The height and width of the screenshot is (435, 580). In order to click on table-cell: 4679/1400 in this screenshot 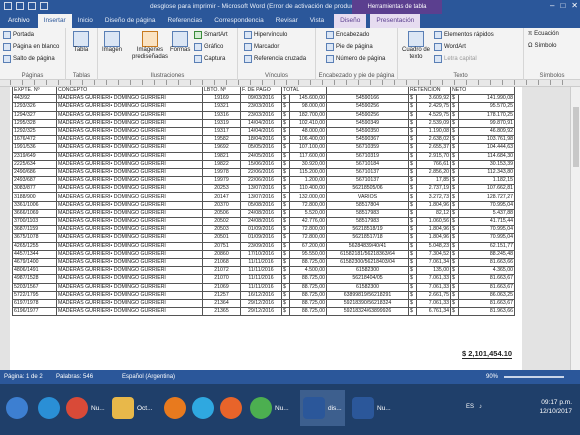, I will do `click(34, 262)`.